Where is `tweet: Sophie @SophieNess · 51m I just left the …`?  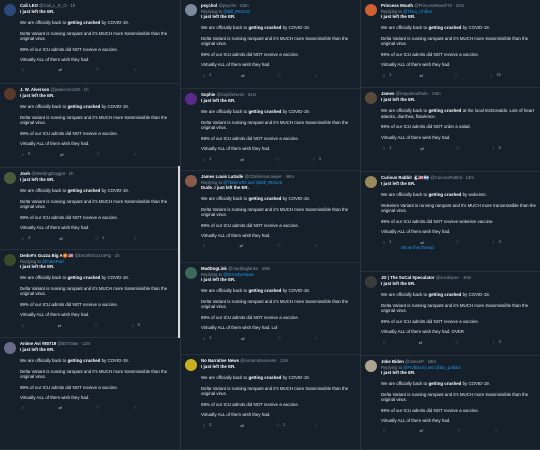 tweet: Sophie @SophieNess · 51m I just left the … is located at coordinates (270, 130).